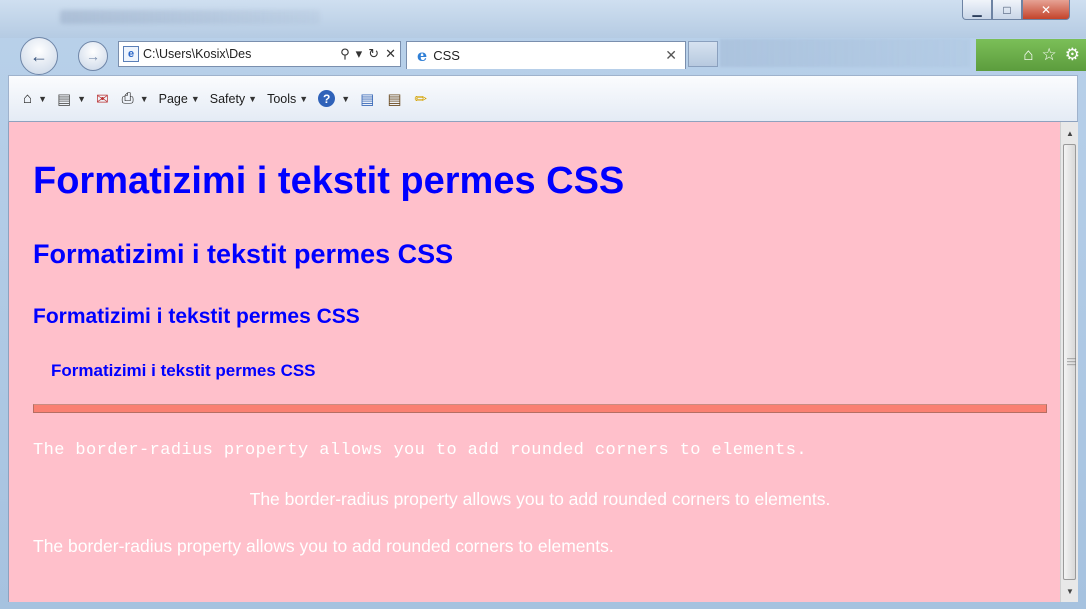 The height and width of the screenshot is (609, 1086). Describe the element at coordinates (282, 98) in the screenshot. I see `tools-menu-label: Tools` at that location.